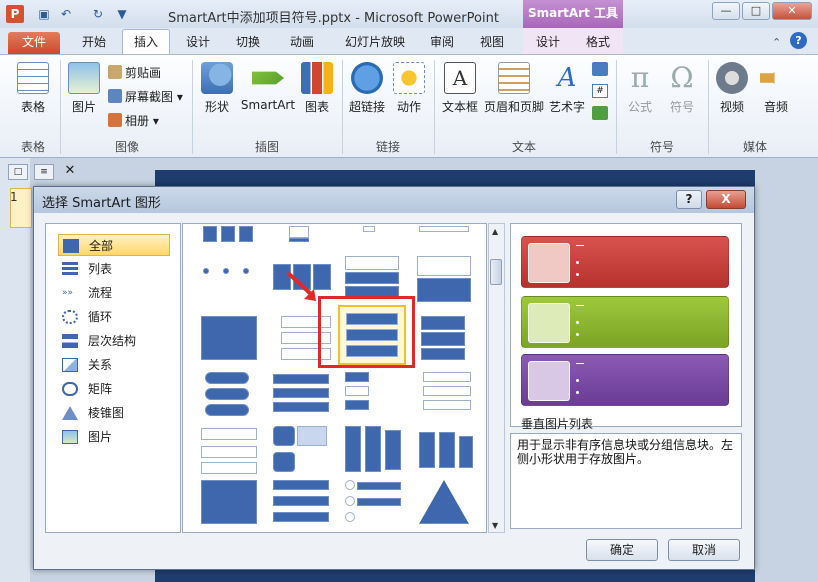 Image resolution: width=818 pixels, height=582 pixels. I want to click on tab-home: 开始, so click(94, 43).